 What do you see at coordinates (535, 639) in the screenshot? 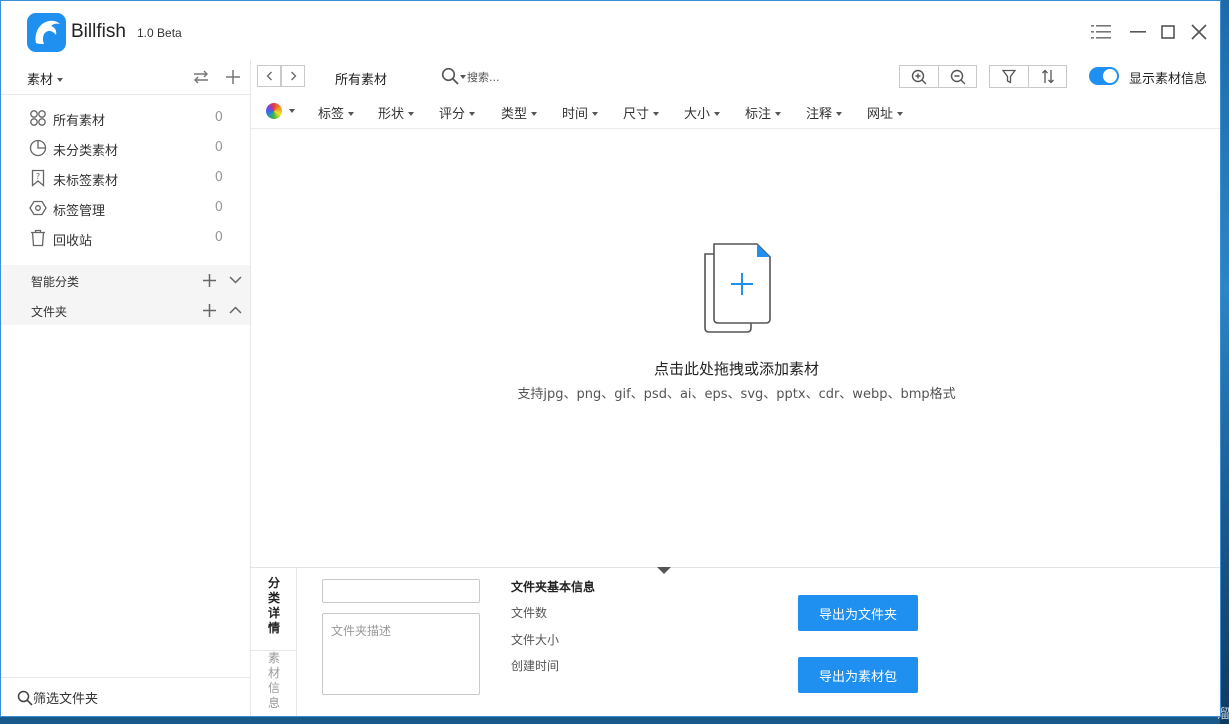
I see `info-file-size-label: 文件大小` at bounding box center [535, 639].